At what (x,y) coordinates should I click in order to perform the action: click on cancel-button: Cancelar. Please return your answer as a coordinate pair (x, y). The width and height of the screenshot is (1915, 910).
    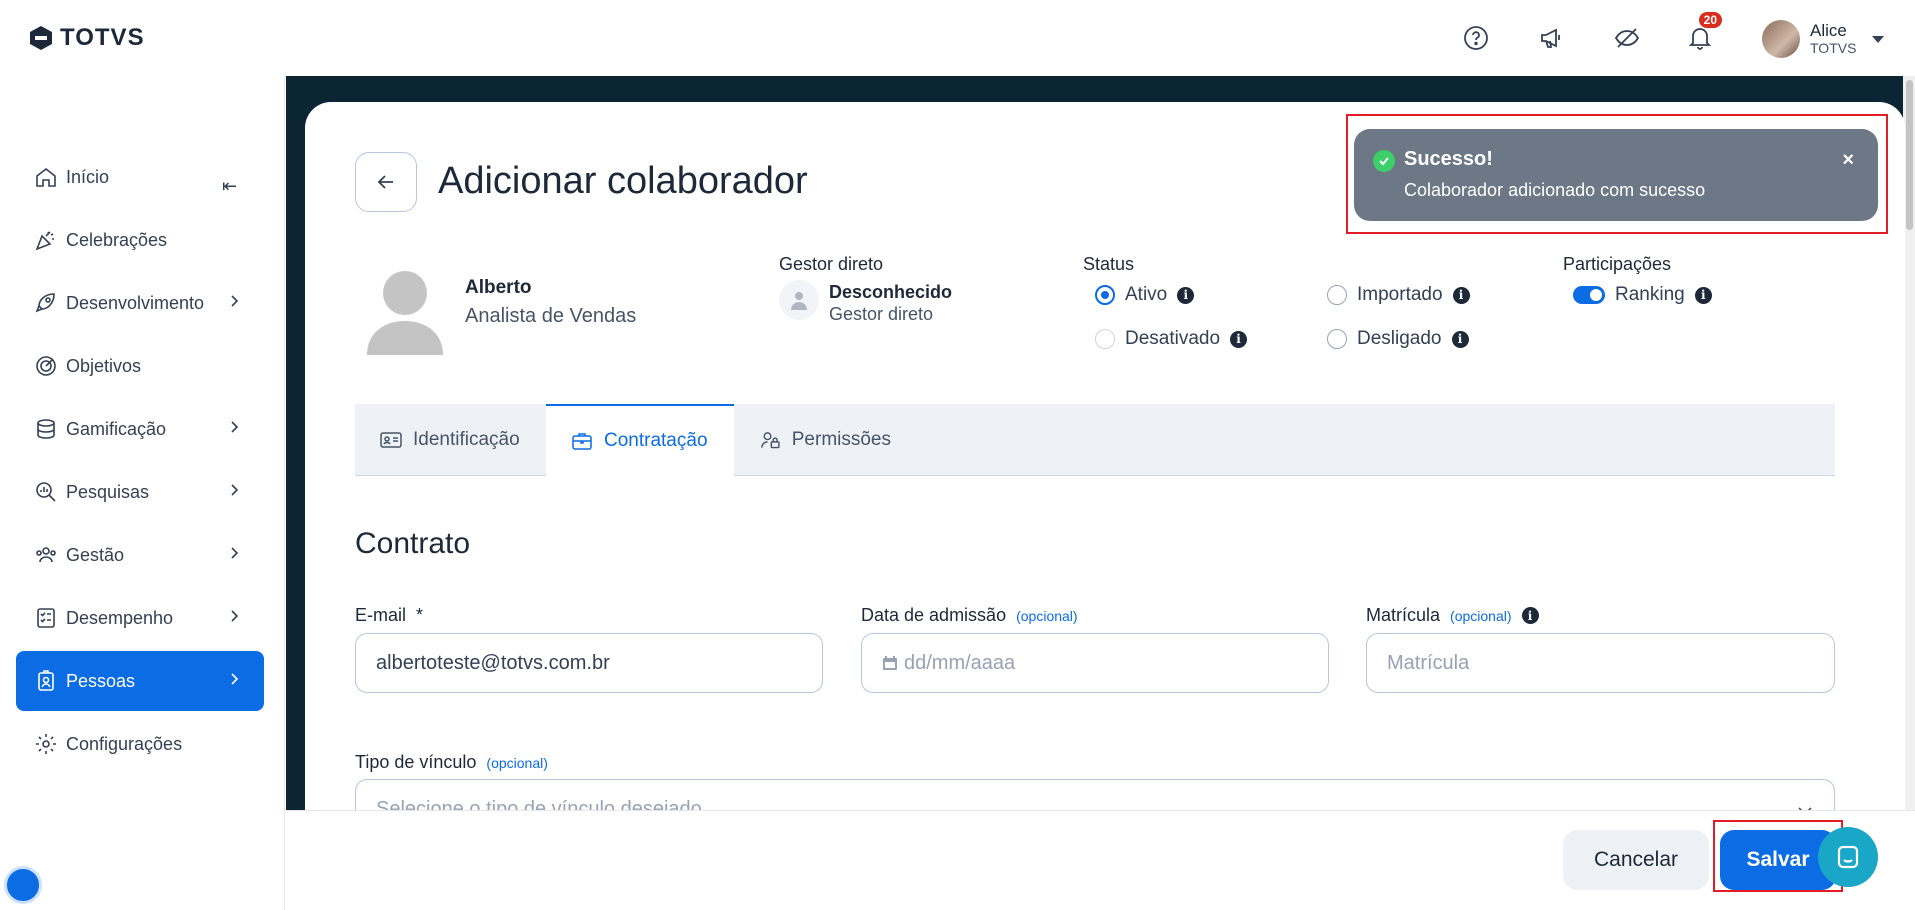
    Looking at the image, I should click on (1636, 860).